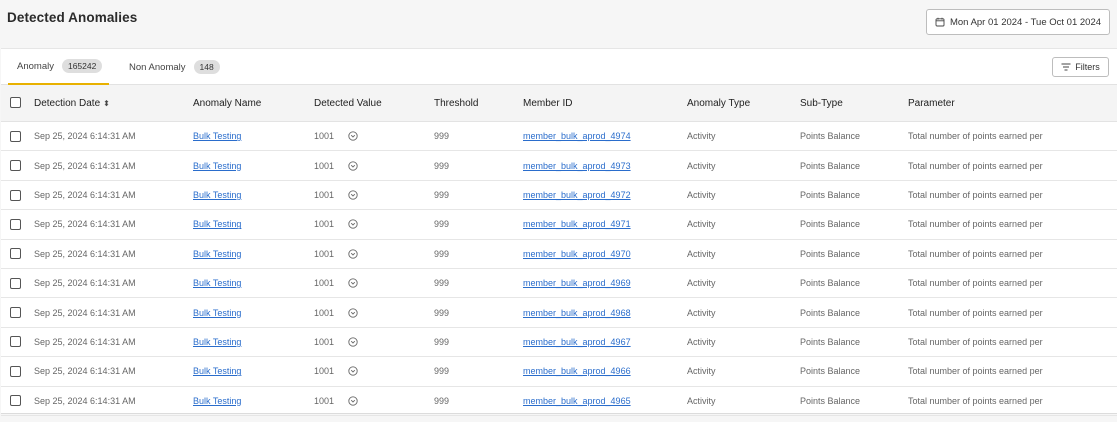 The width and height of the screenshot is (1117, 422). I want to click on member-id-cell: member_bulk_aprod_4966, so click(605, 371).